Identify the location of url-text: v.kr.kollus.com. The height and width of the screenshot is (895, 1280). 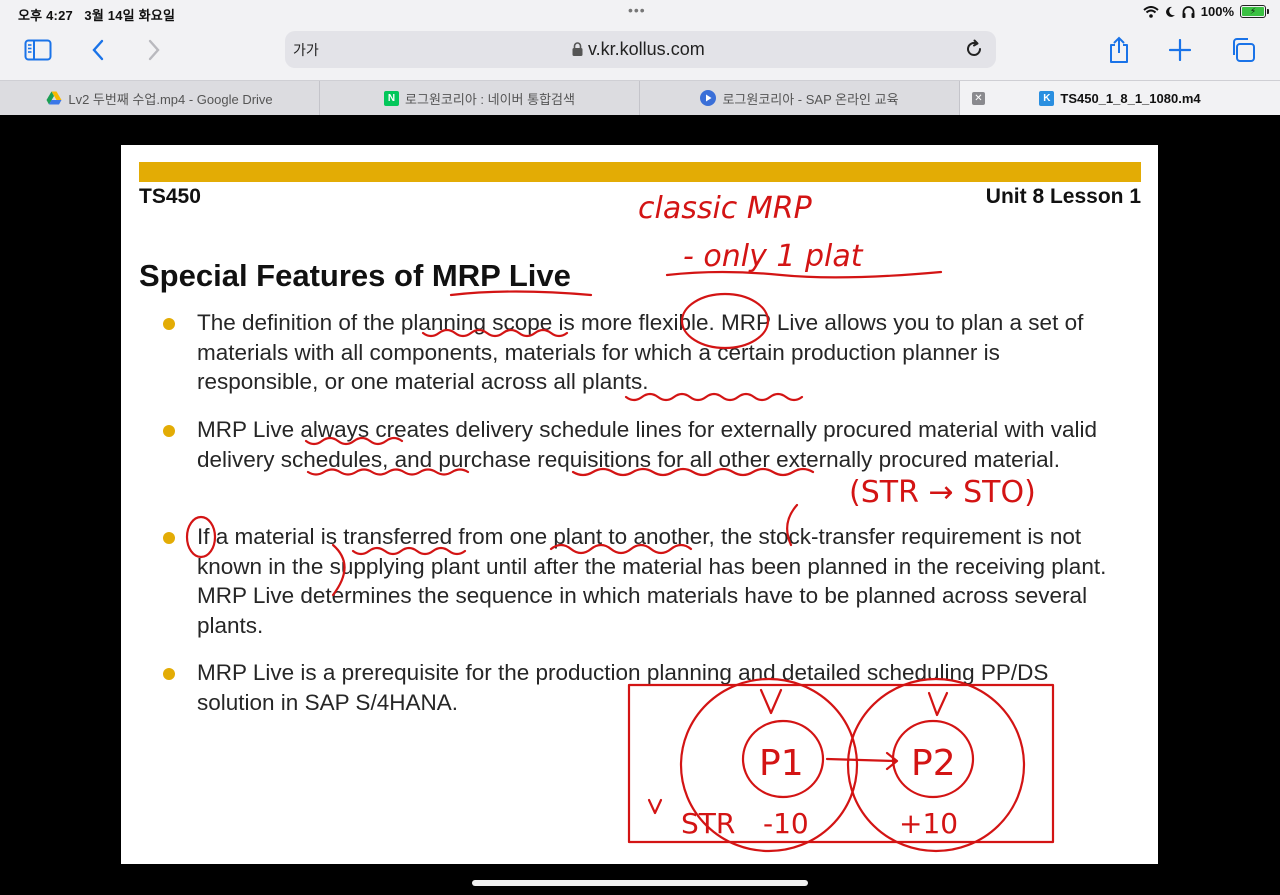
(646, 49).